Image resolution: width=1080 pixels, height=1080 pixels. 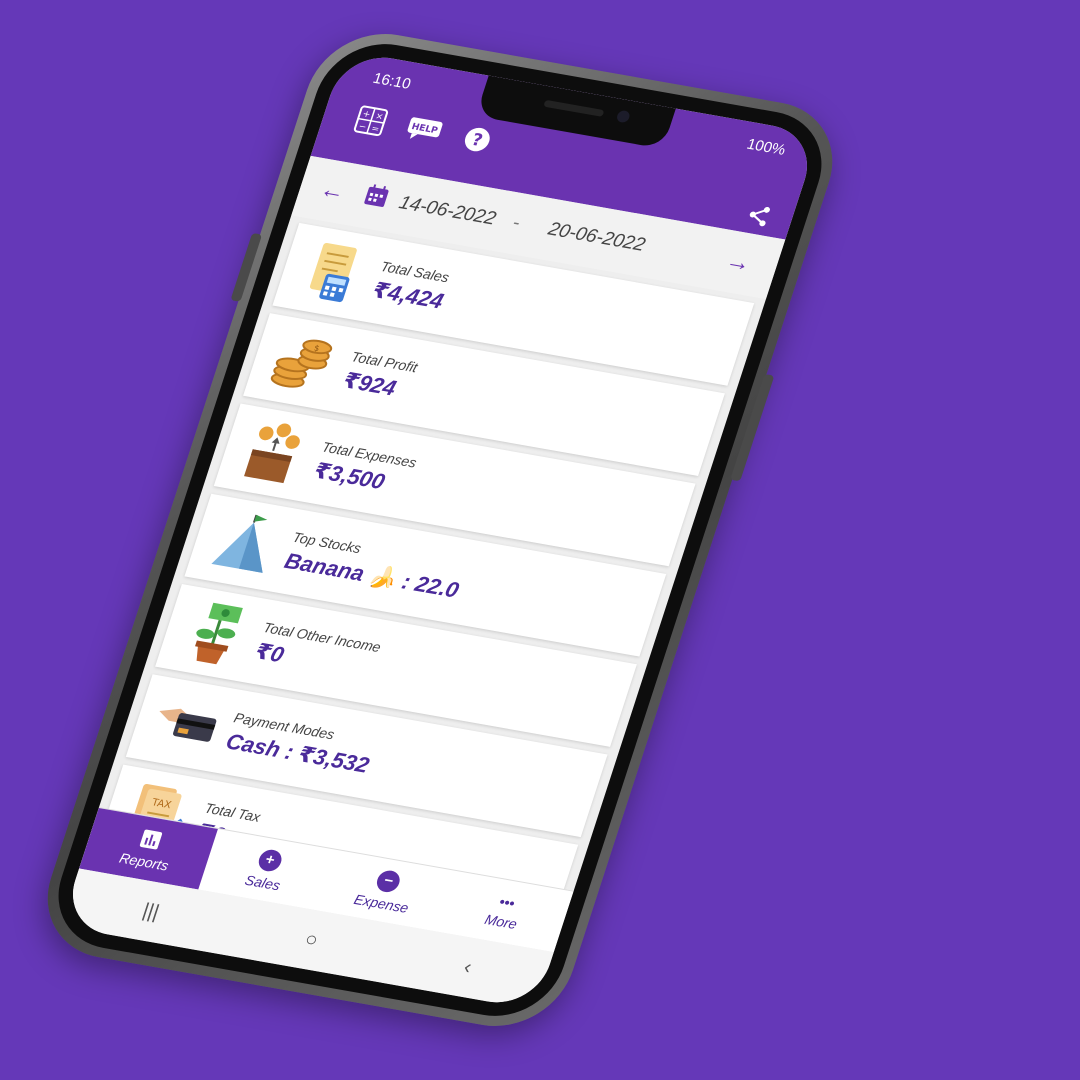 I want to click on question-icon: ?, so click(x=477, y=139).